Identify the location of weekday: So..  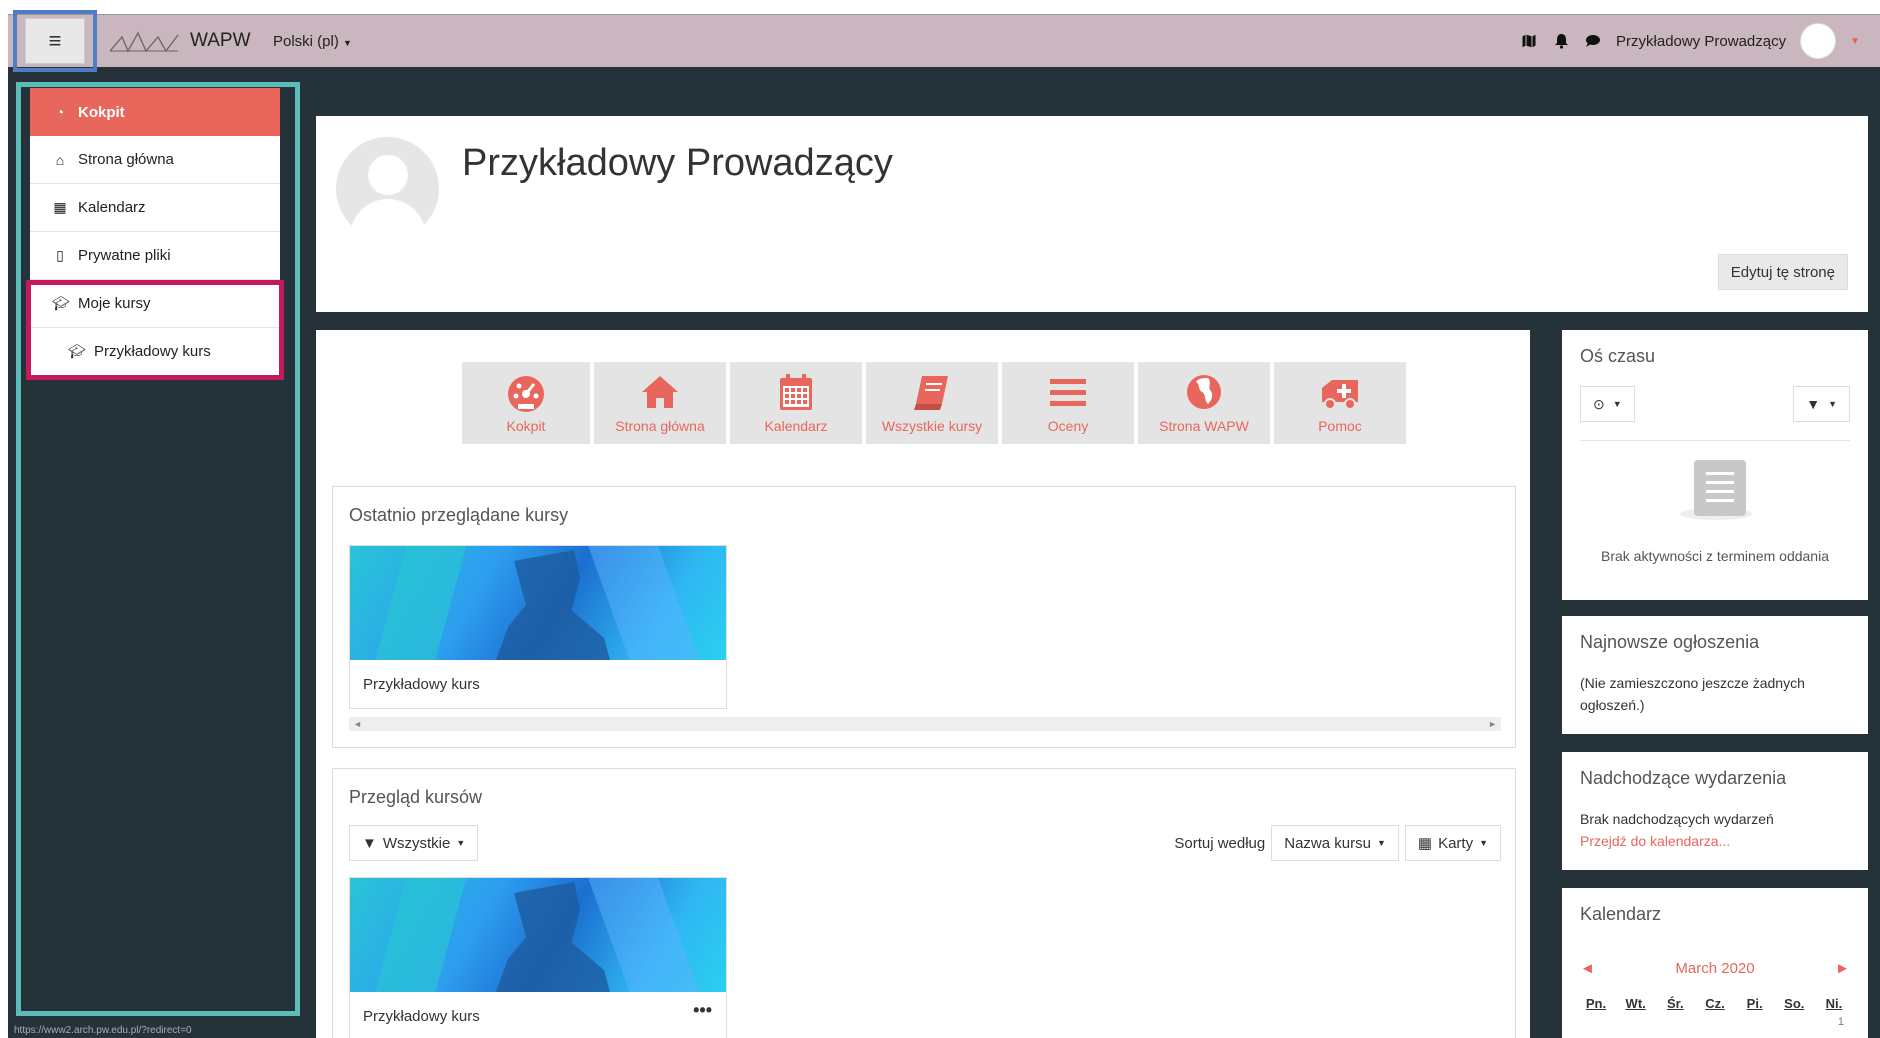
(1794, 1003).